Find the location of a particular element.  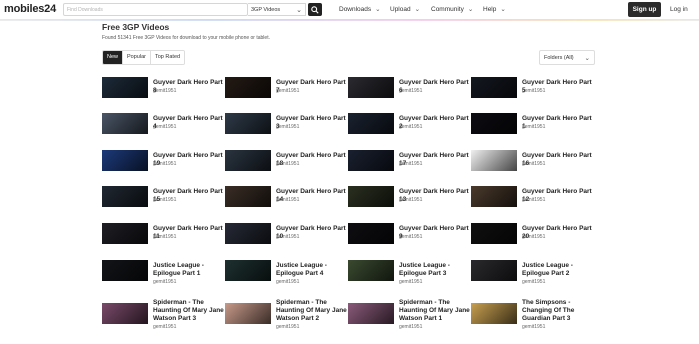

video-card: Guyver Dark Hero Part 16 gemit1951 is located at coordinates (532, 167).